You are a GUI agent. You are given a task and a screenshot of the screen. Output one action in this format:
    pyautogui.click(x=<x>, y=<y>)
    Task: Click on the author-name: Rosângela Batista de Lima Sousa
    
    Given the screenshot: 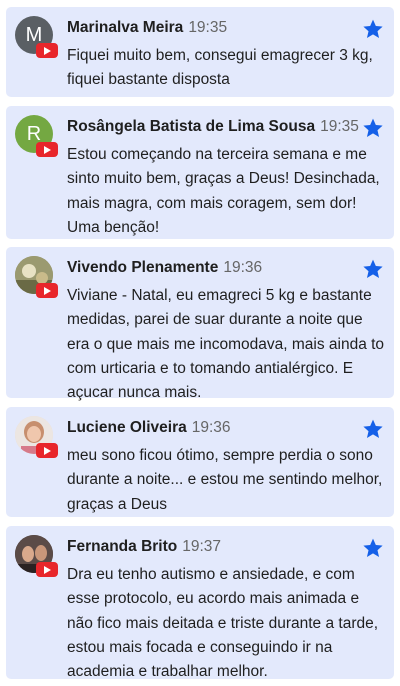 What is the action you would take?
    pyautogui.click(x=191, y=126)
    